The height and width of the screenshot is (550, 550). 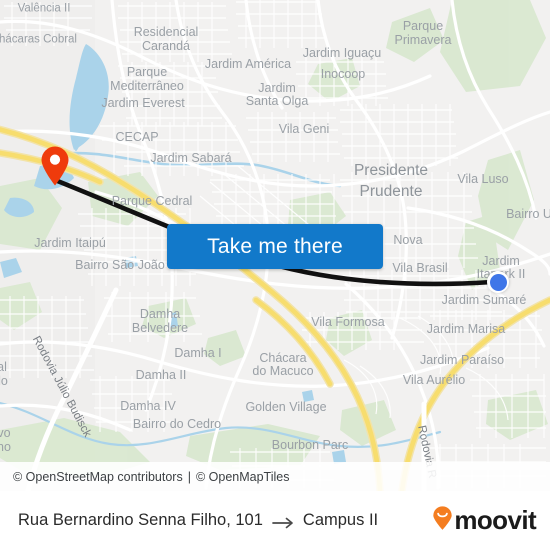 I want to click on osm-attribution-link: © OpenStreetMap contributors, so click(x=98, y=477).